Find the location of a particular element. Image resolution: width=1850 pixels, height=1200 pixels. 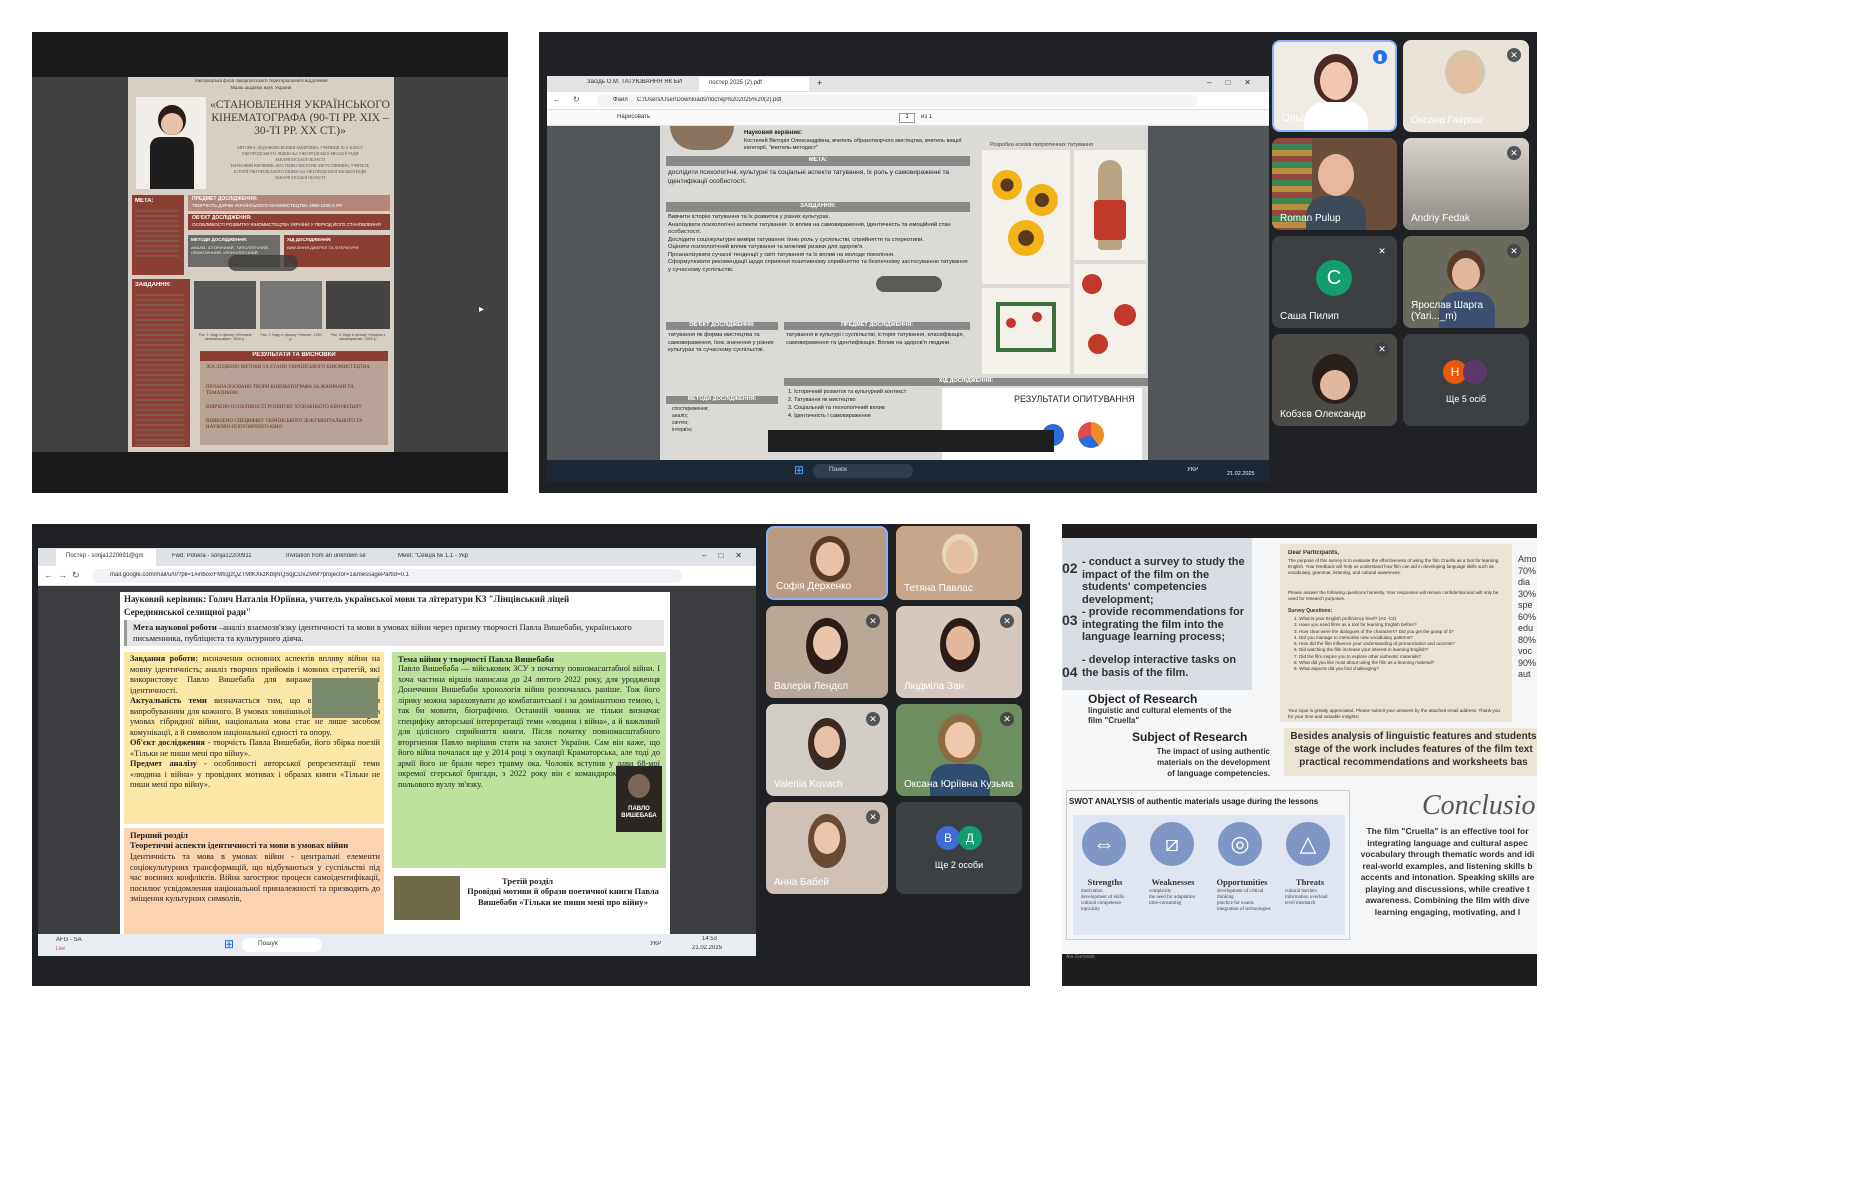

participant-tile: C Саша Пилип ✕ is located at coordinates (1334, 282).